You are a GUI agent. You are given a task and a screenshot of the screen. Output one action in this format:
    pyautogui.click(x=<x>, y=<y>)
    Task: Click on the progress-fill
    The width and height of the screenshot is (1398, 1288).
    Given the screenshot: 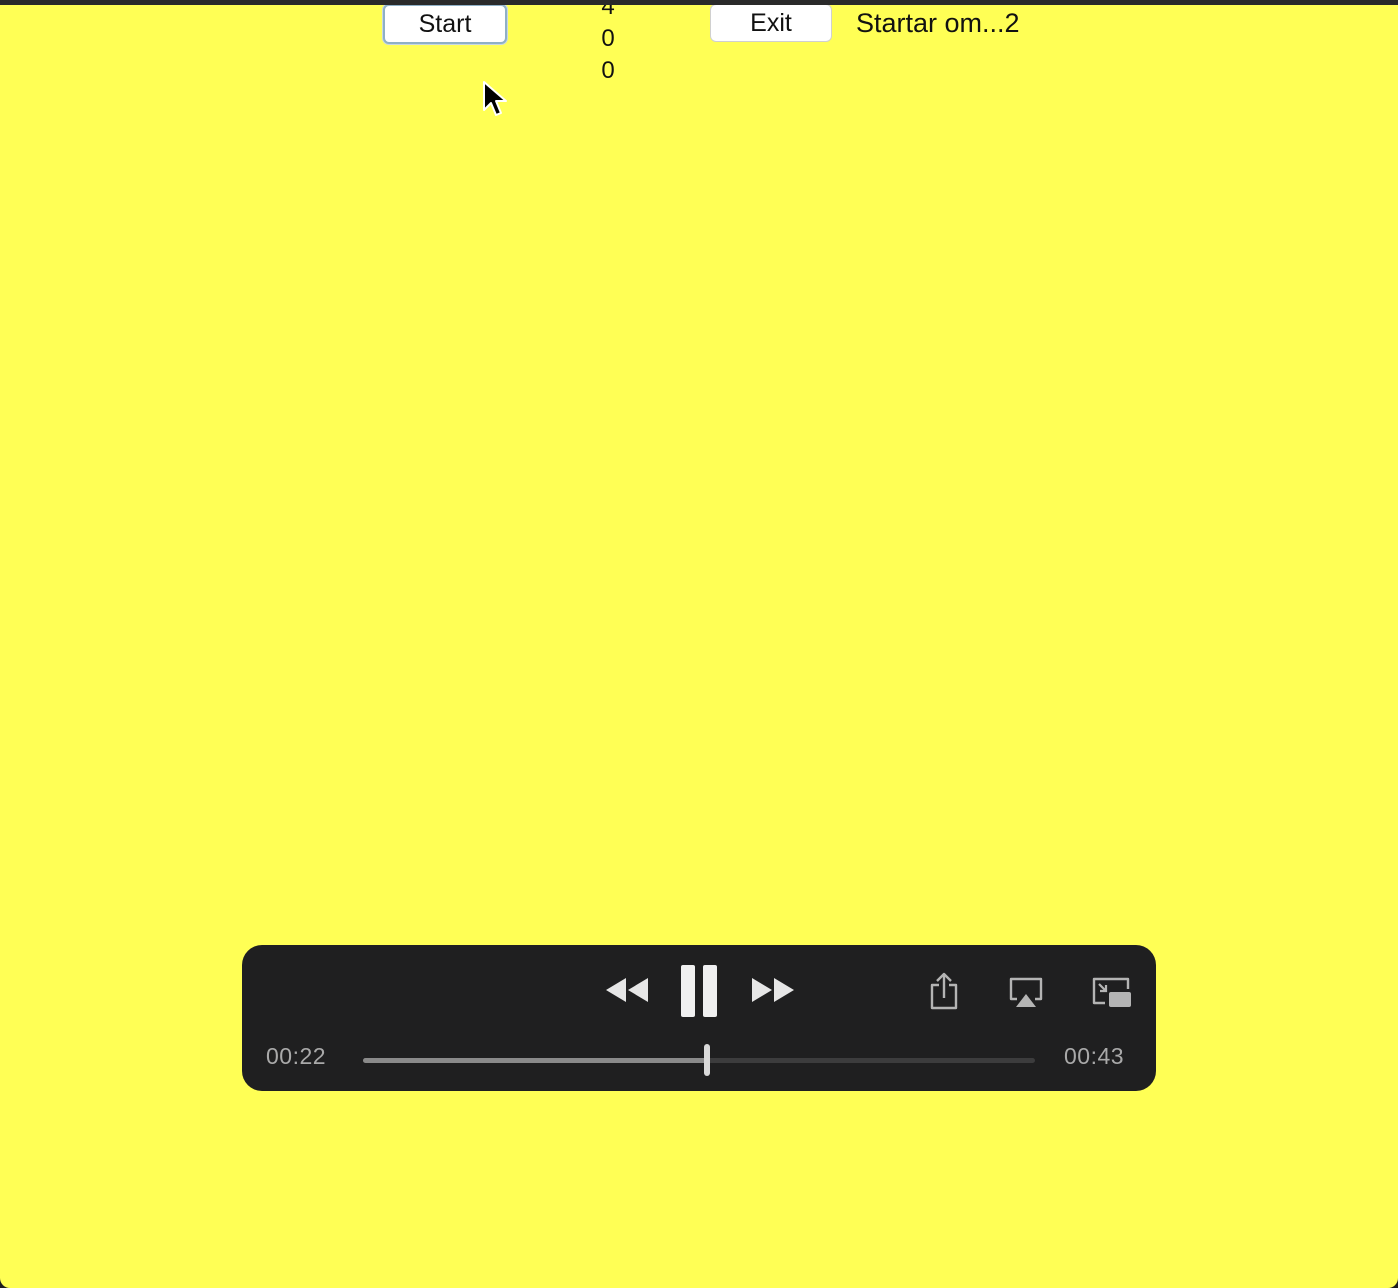 What is the action you would take?
    pyautogui.click(x=535, y=1060)
    